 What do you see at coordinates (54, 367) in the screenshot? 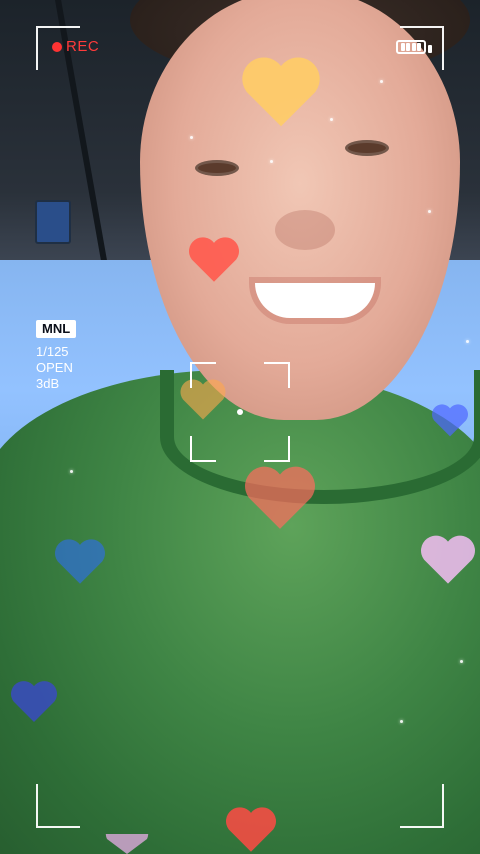
I see `aperture-label: OPEN` at bounding box center [54, 367].